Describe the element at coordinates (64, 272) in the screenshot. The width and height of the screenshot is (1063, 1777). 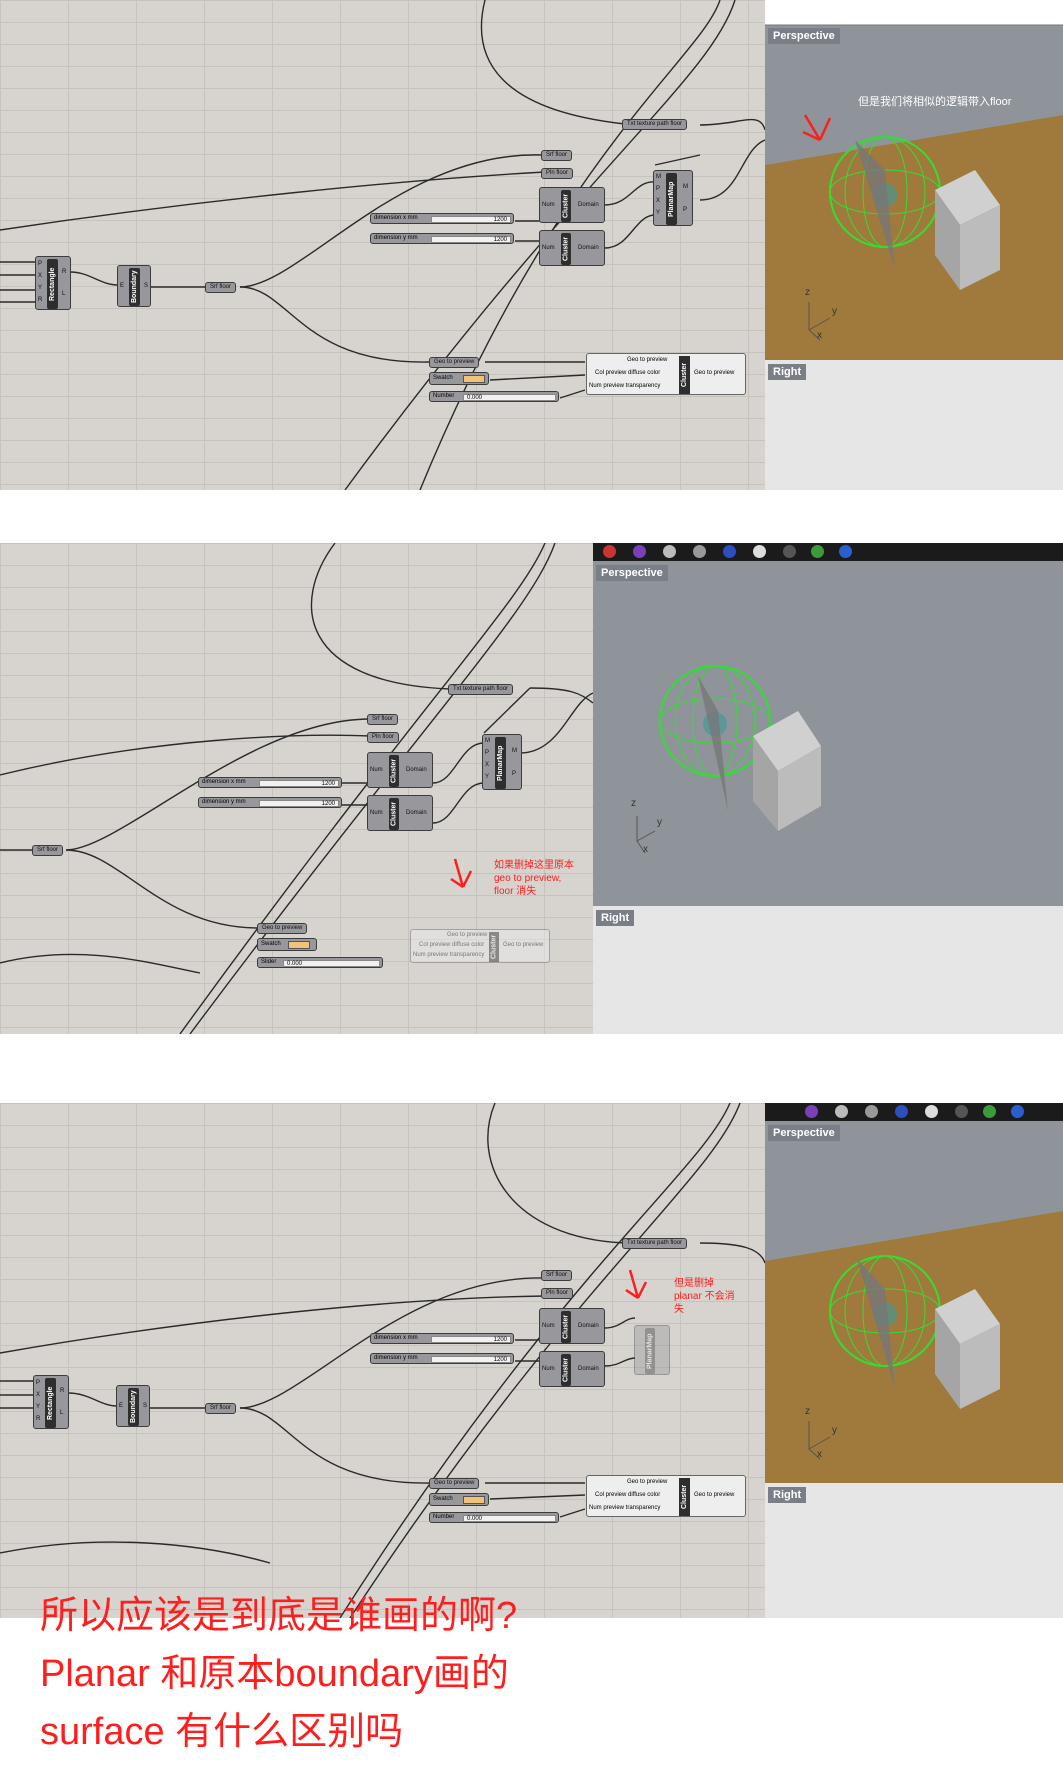
I see `pin-r-out: R` at that location.